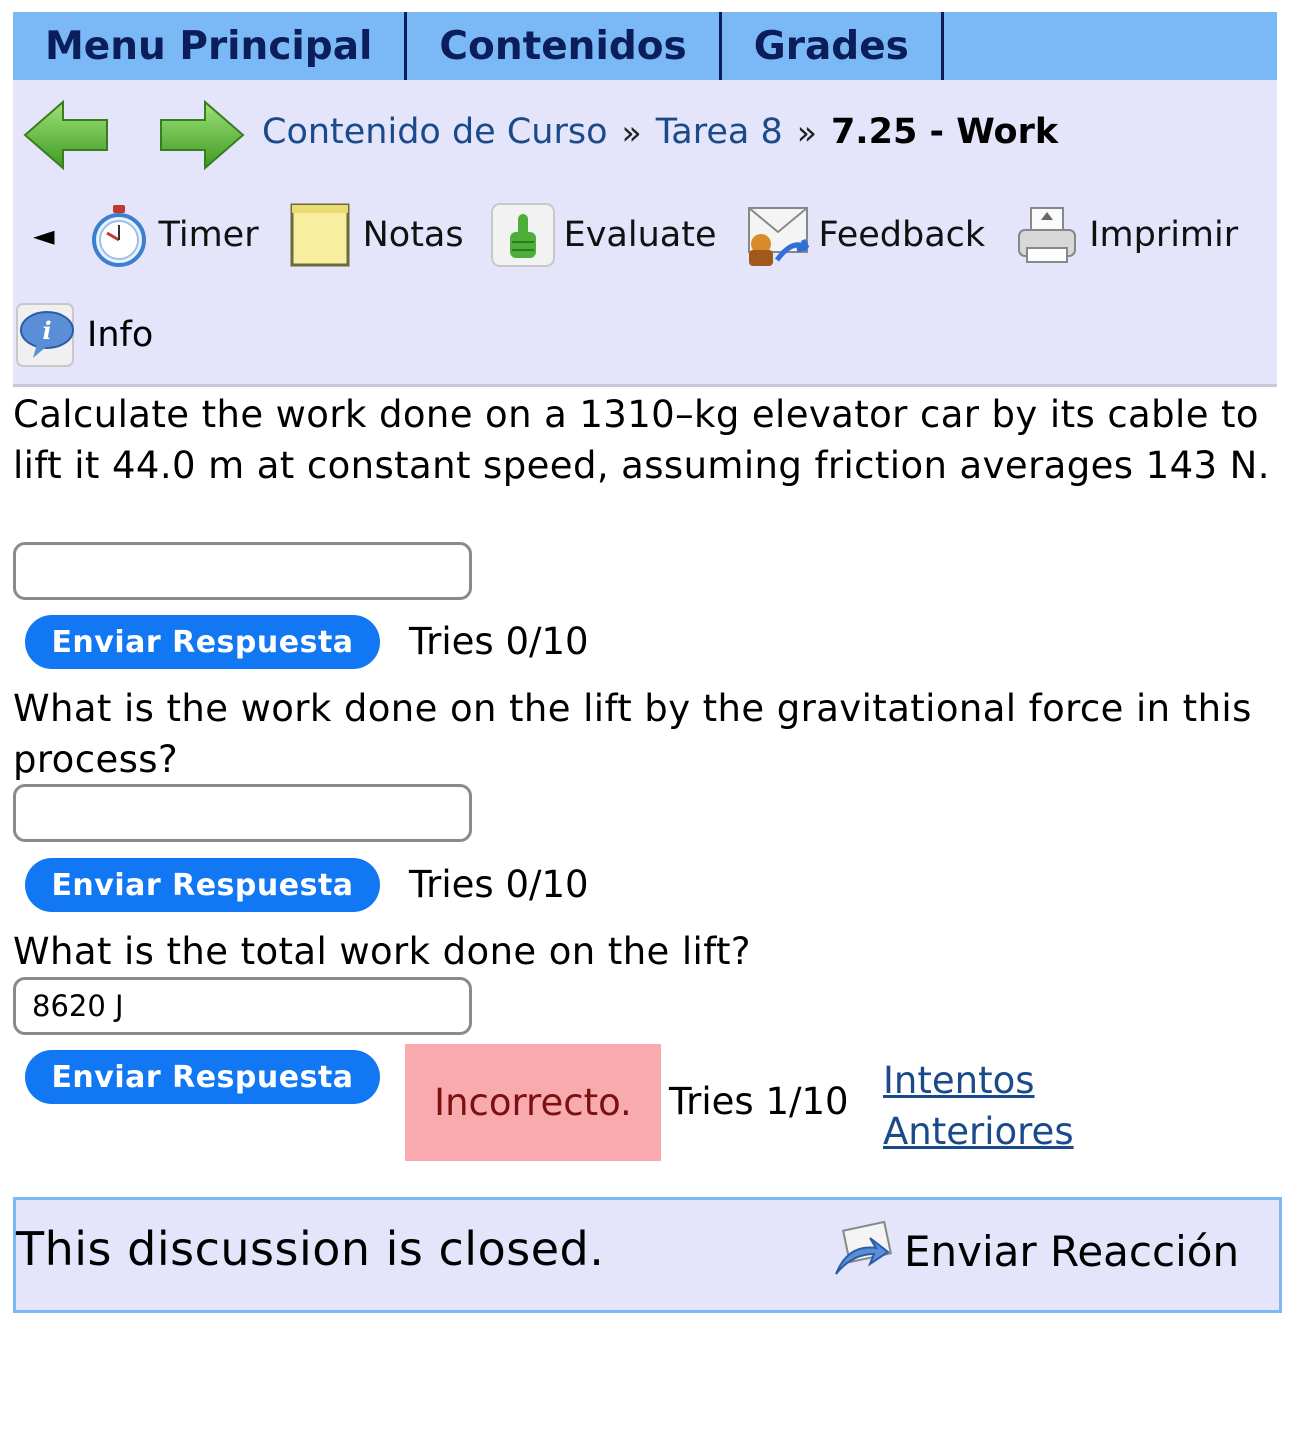  I want to click on question-3-text: What is the total work done on the lift?, so click(382, 951).